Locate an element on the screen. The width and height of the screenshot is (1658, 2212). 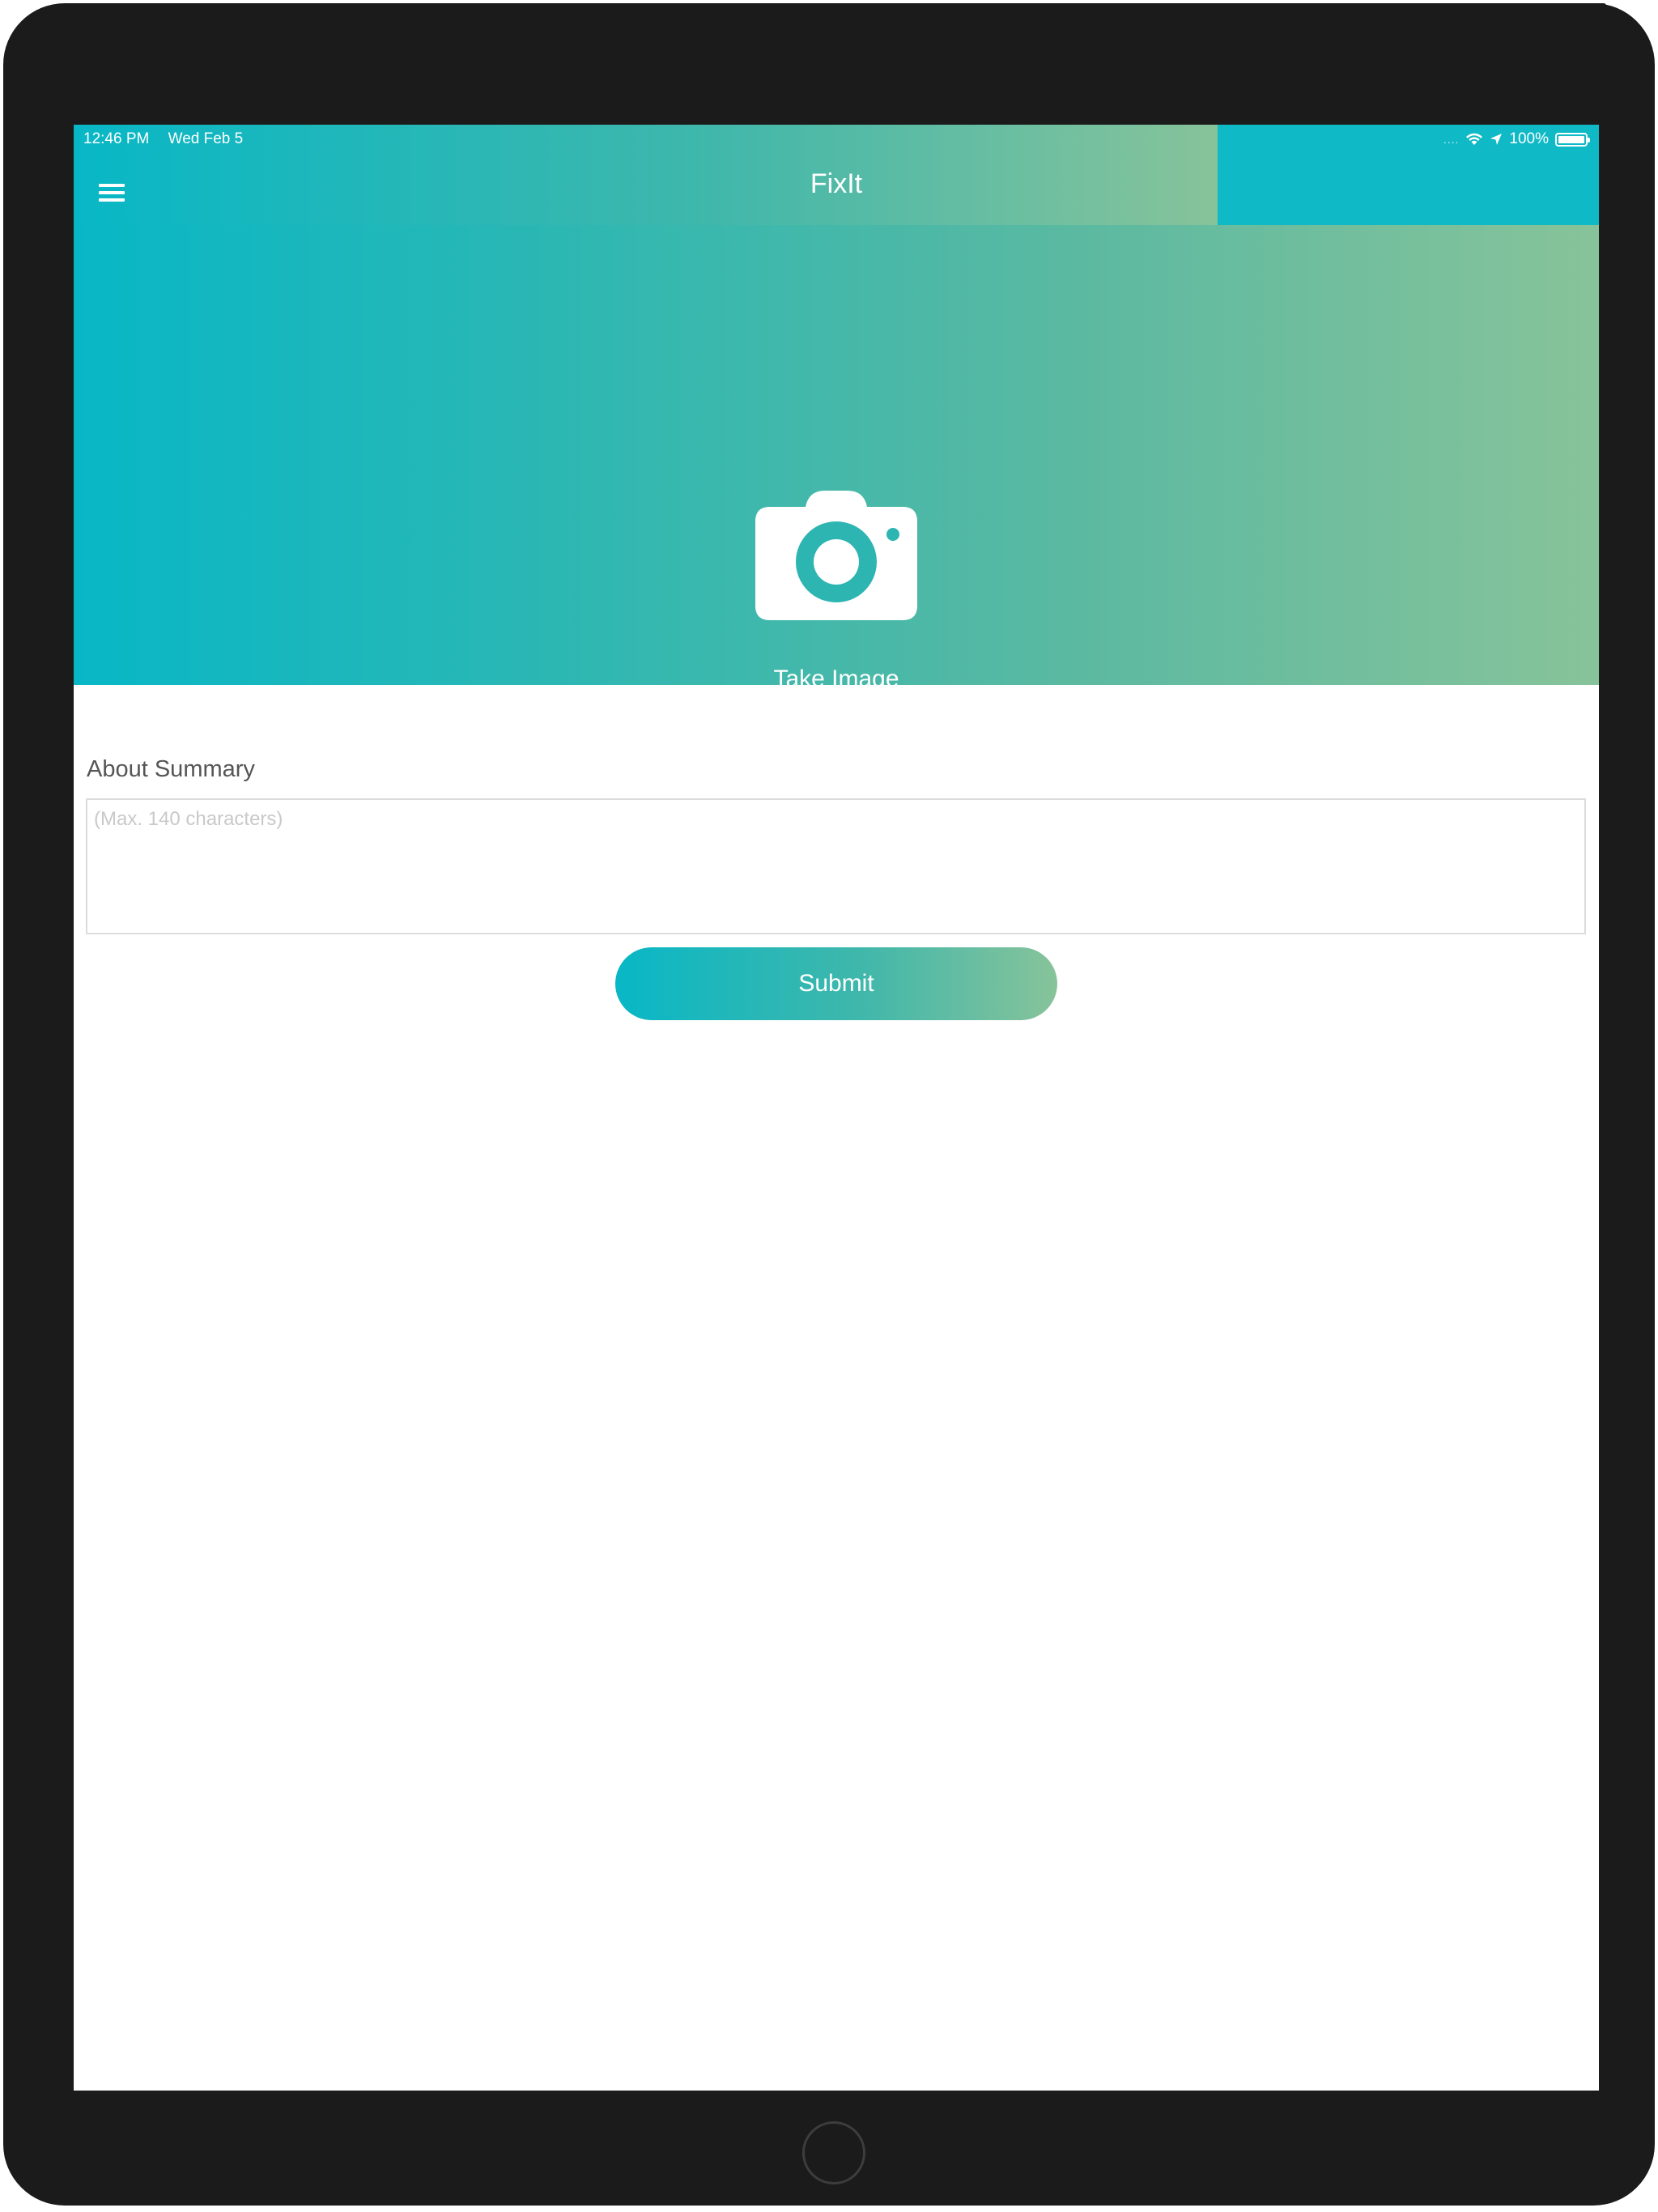
status-time: 12:46 PM is located at coordinates (116, 138).